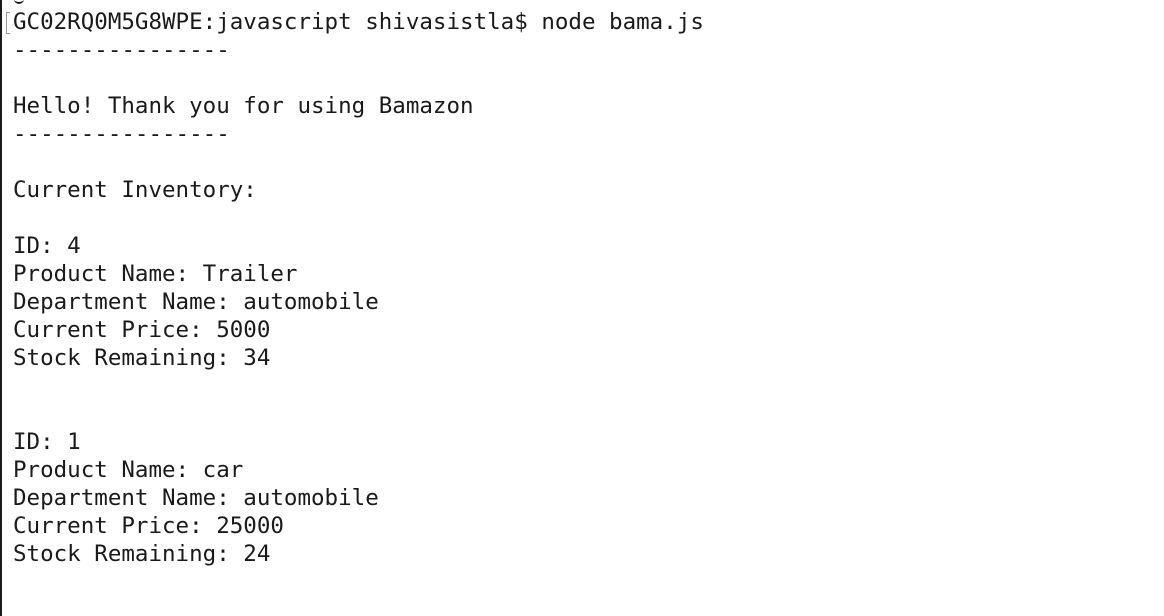 This screenshot has height=616, width=1164. What do you see at coordinates (243, 106) in the screenshot?
I see `output-line: Hello! Thank you for using Bamazon` at bounding box center [243, 106].